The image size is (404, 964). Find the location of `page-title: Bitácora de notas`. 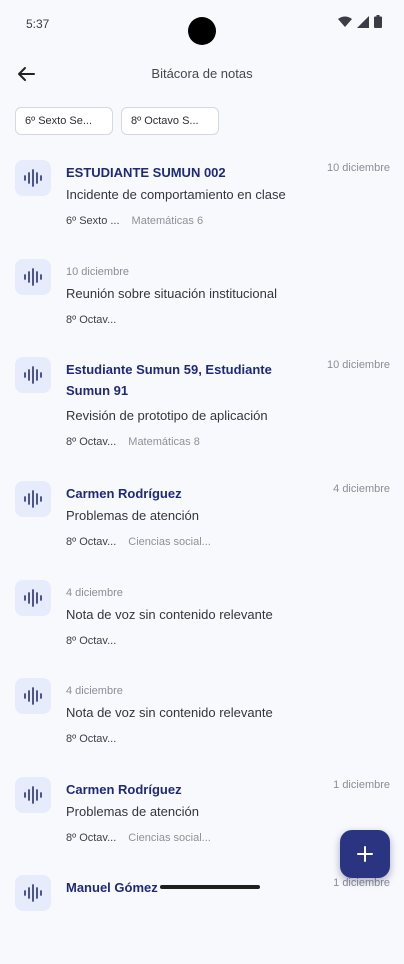

page-title: Bitácora de notas is located at coordinates (202, 73).